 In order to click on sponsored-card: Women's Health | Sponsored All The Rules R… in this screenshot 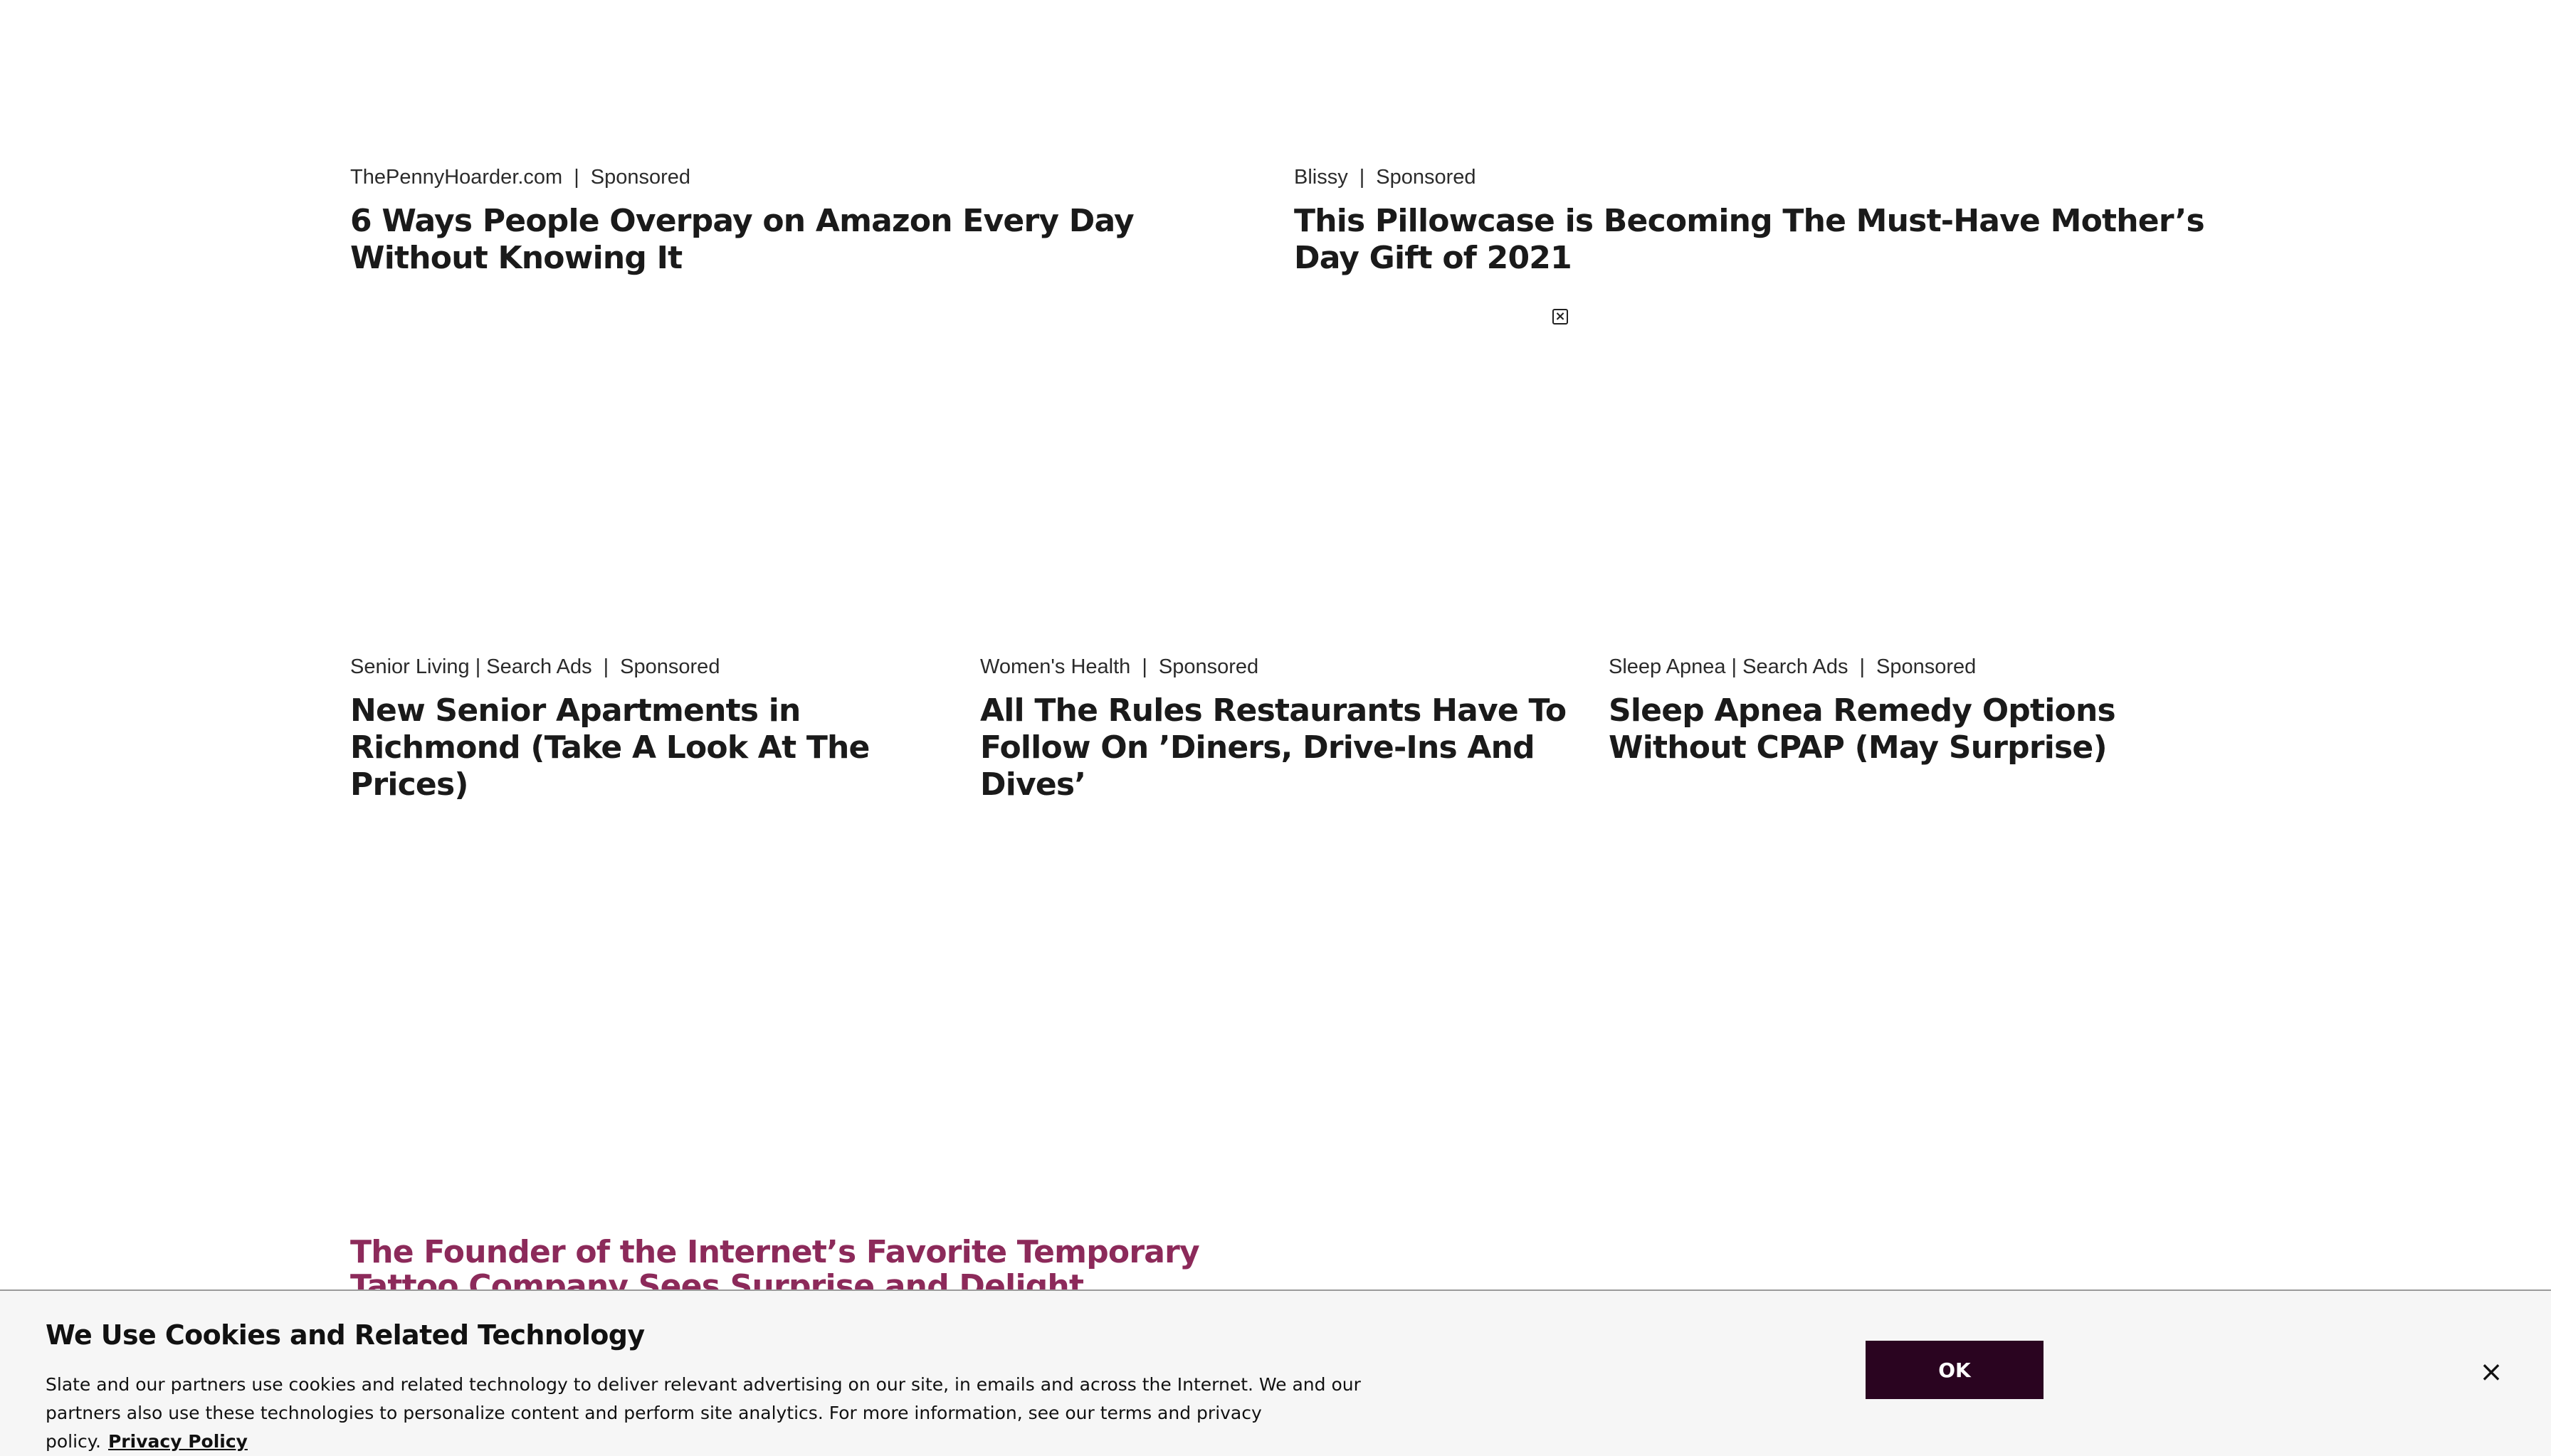, I will do `click(1282, 729)`.